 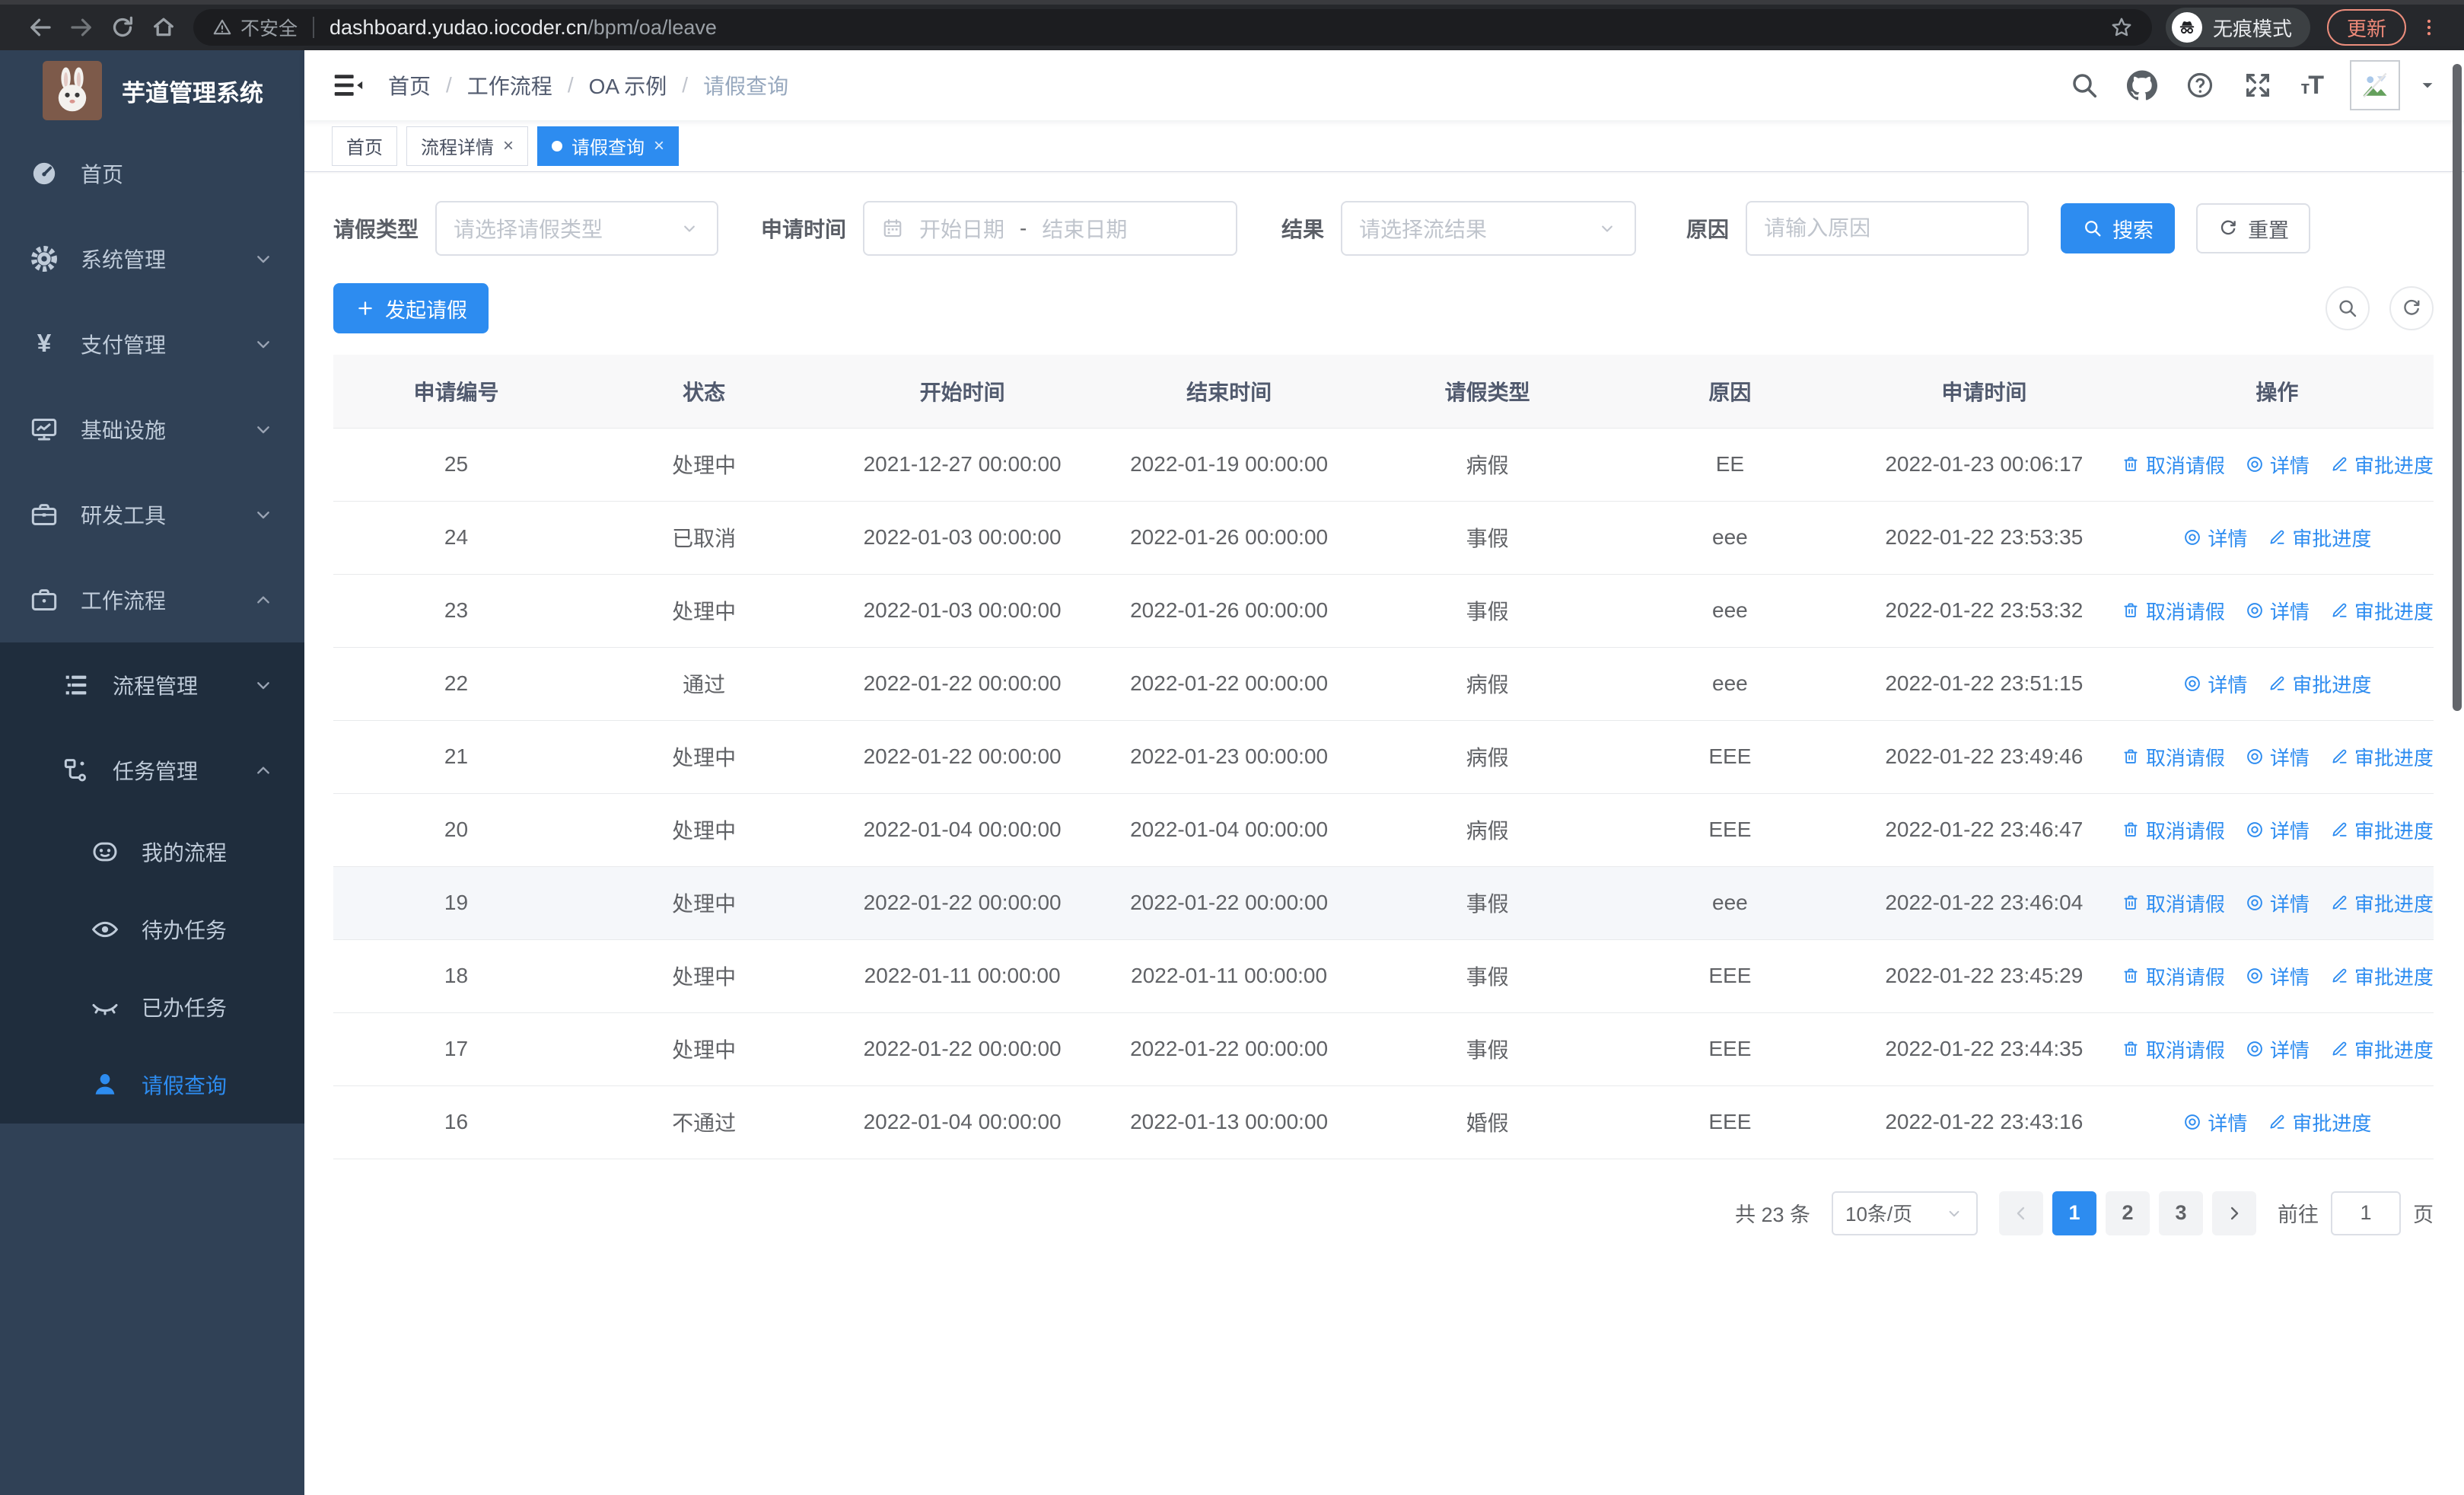 I want to click on browser-menu-icon, so click(x=2429, y=28).